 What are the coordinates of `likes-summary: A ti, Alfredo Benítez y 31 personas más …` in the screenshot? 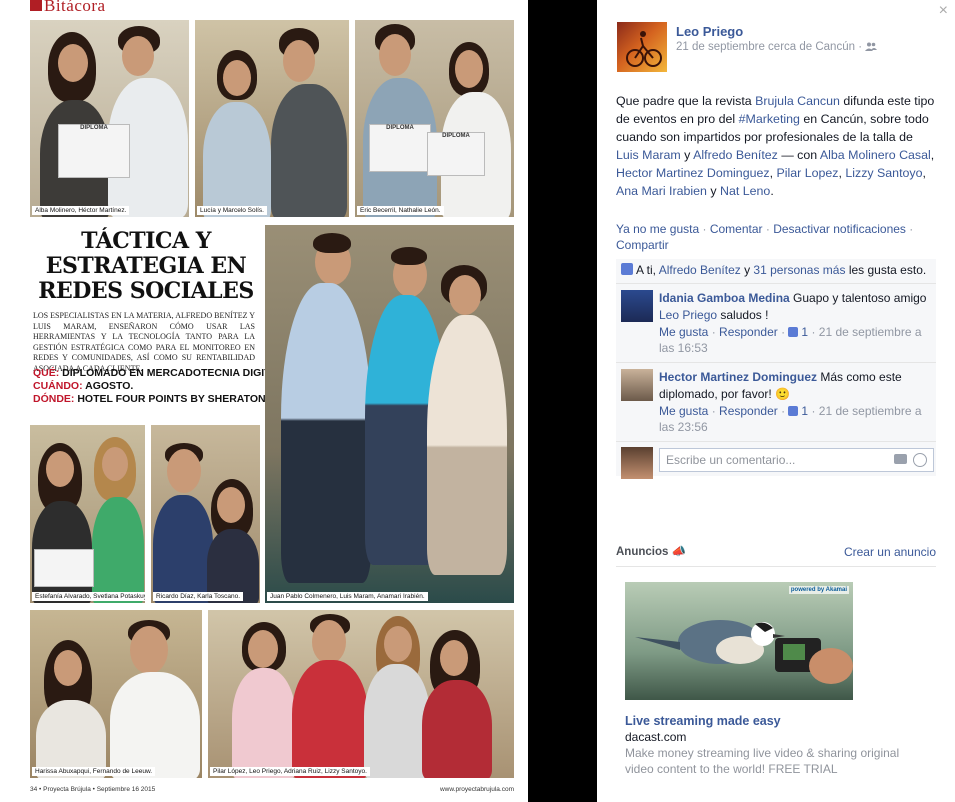 It's located at (776, 271).